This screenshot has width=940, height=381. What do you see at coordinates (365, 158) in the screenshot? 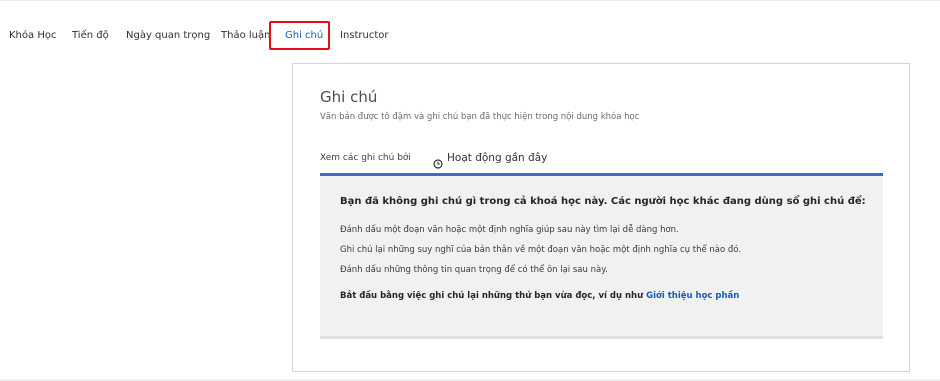
I see `view-by-label: Xem các ghi chú bởi` at bounding box center [365, 158].